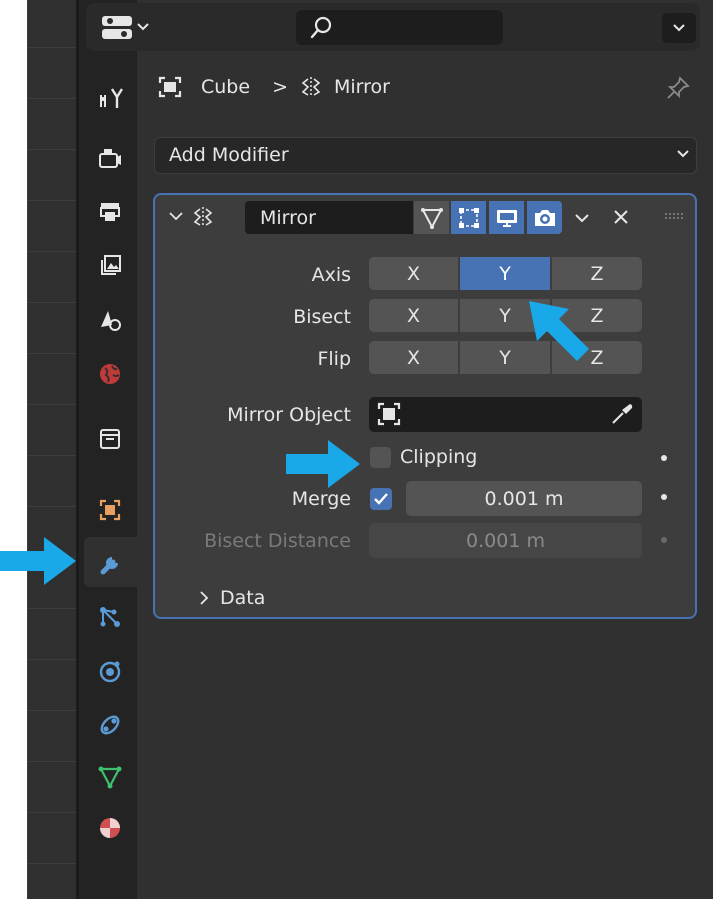 The width and height of the screenshot is (713, 899). Describe the element at coordinates (204, 598) in the screenshot. I see `chevron-right-icon` at that location.